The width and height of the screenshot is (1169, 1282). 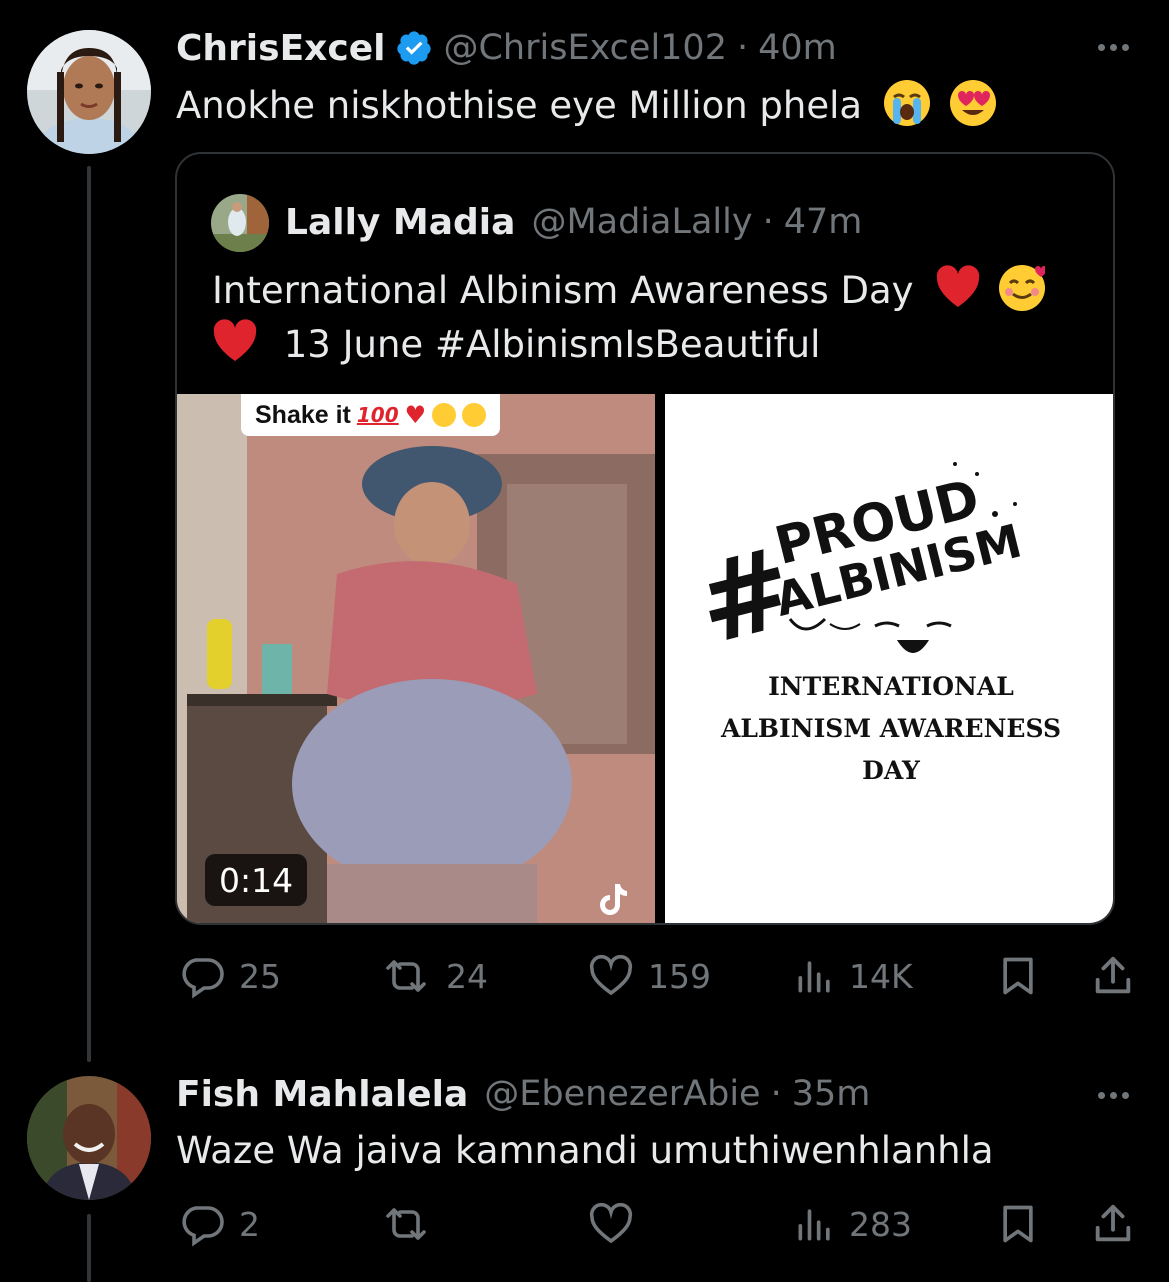 What do you see at coordinates (891, 770) in the screenshot?
I see `image-text-line3: DAY` at bounding box center [891, 770].